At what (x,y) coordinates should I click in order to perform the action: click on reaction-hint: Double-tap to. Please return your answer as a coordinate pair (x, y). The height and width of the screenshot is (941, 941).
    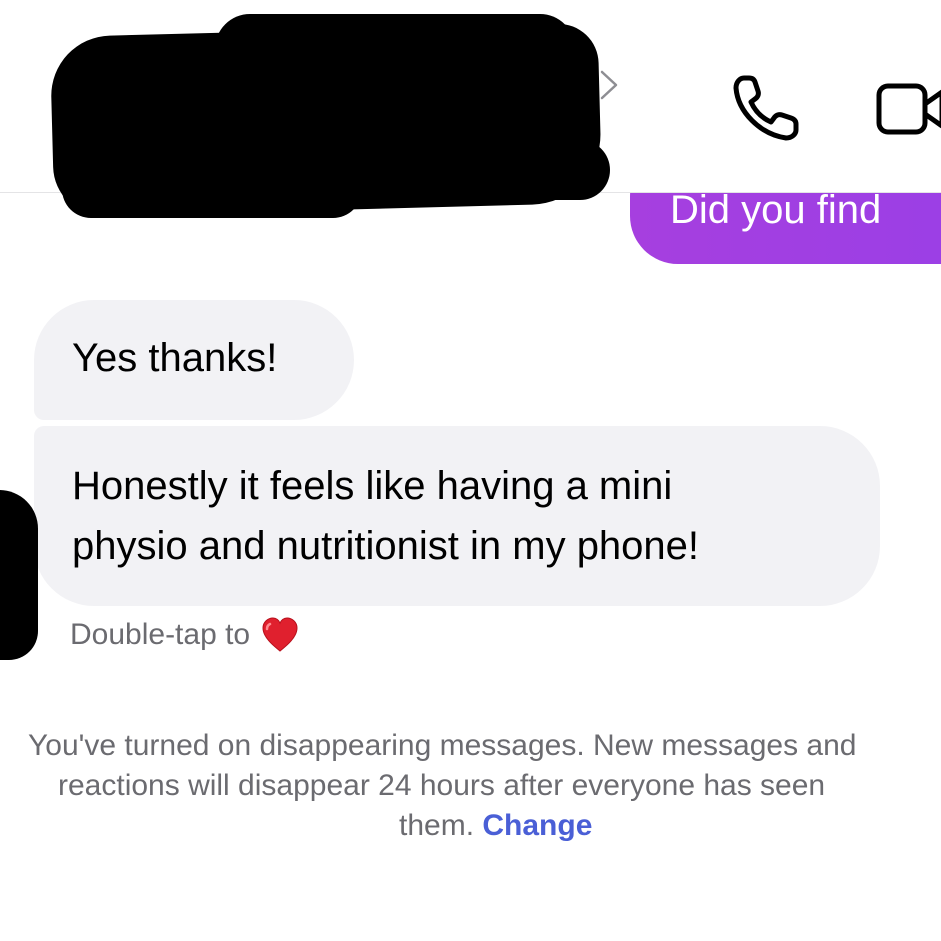
    Looking at the image, I should click on (185, 635).